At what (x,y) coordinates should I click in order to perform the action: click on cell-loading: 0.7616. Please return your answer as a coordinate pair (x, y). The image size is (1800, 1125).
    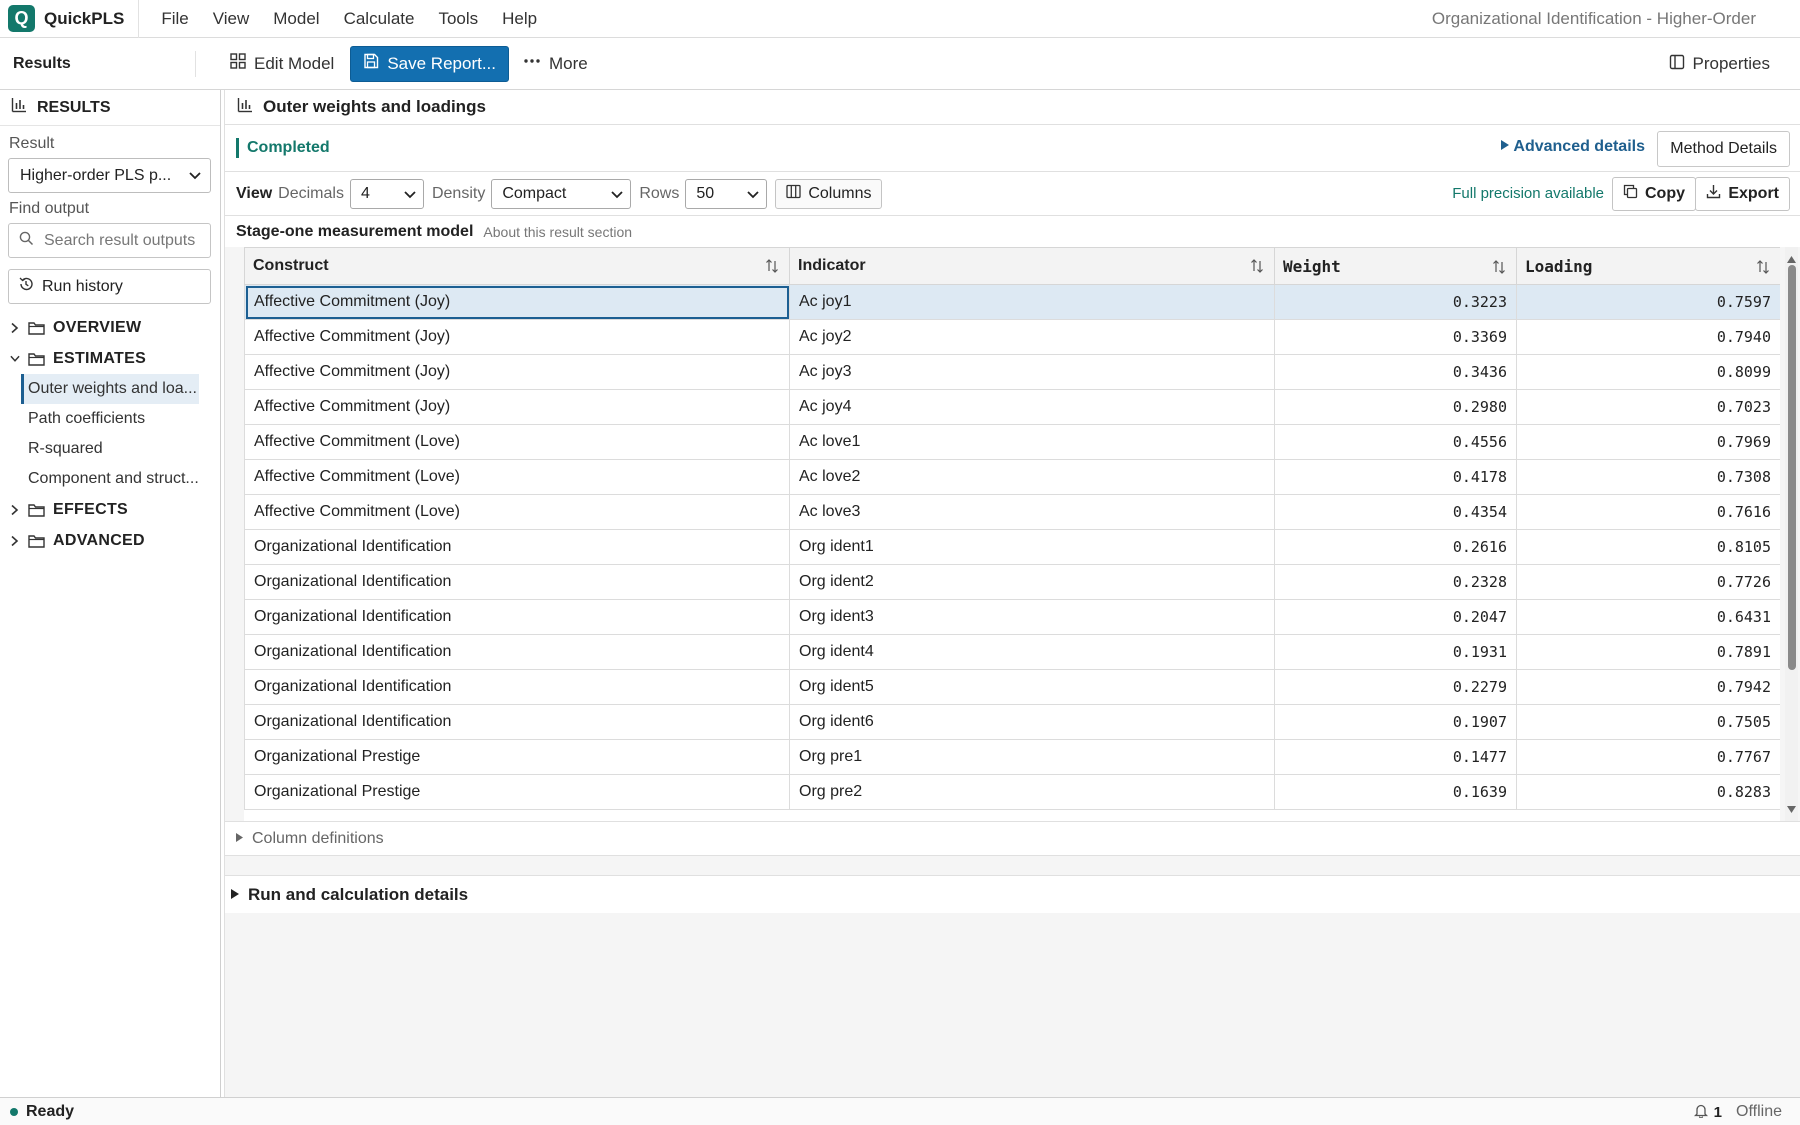
    Looking at the image, I should click on (1648, 512).